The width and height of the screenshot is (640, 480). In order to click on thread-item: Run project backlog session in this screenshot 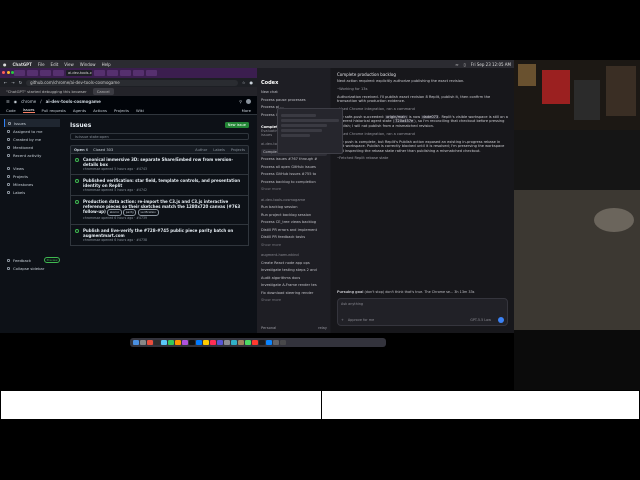, I will do `click(294, 216)`.